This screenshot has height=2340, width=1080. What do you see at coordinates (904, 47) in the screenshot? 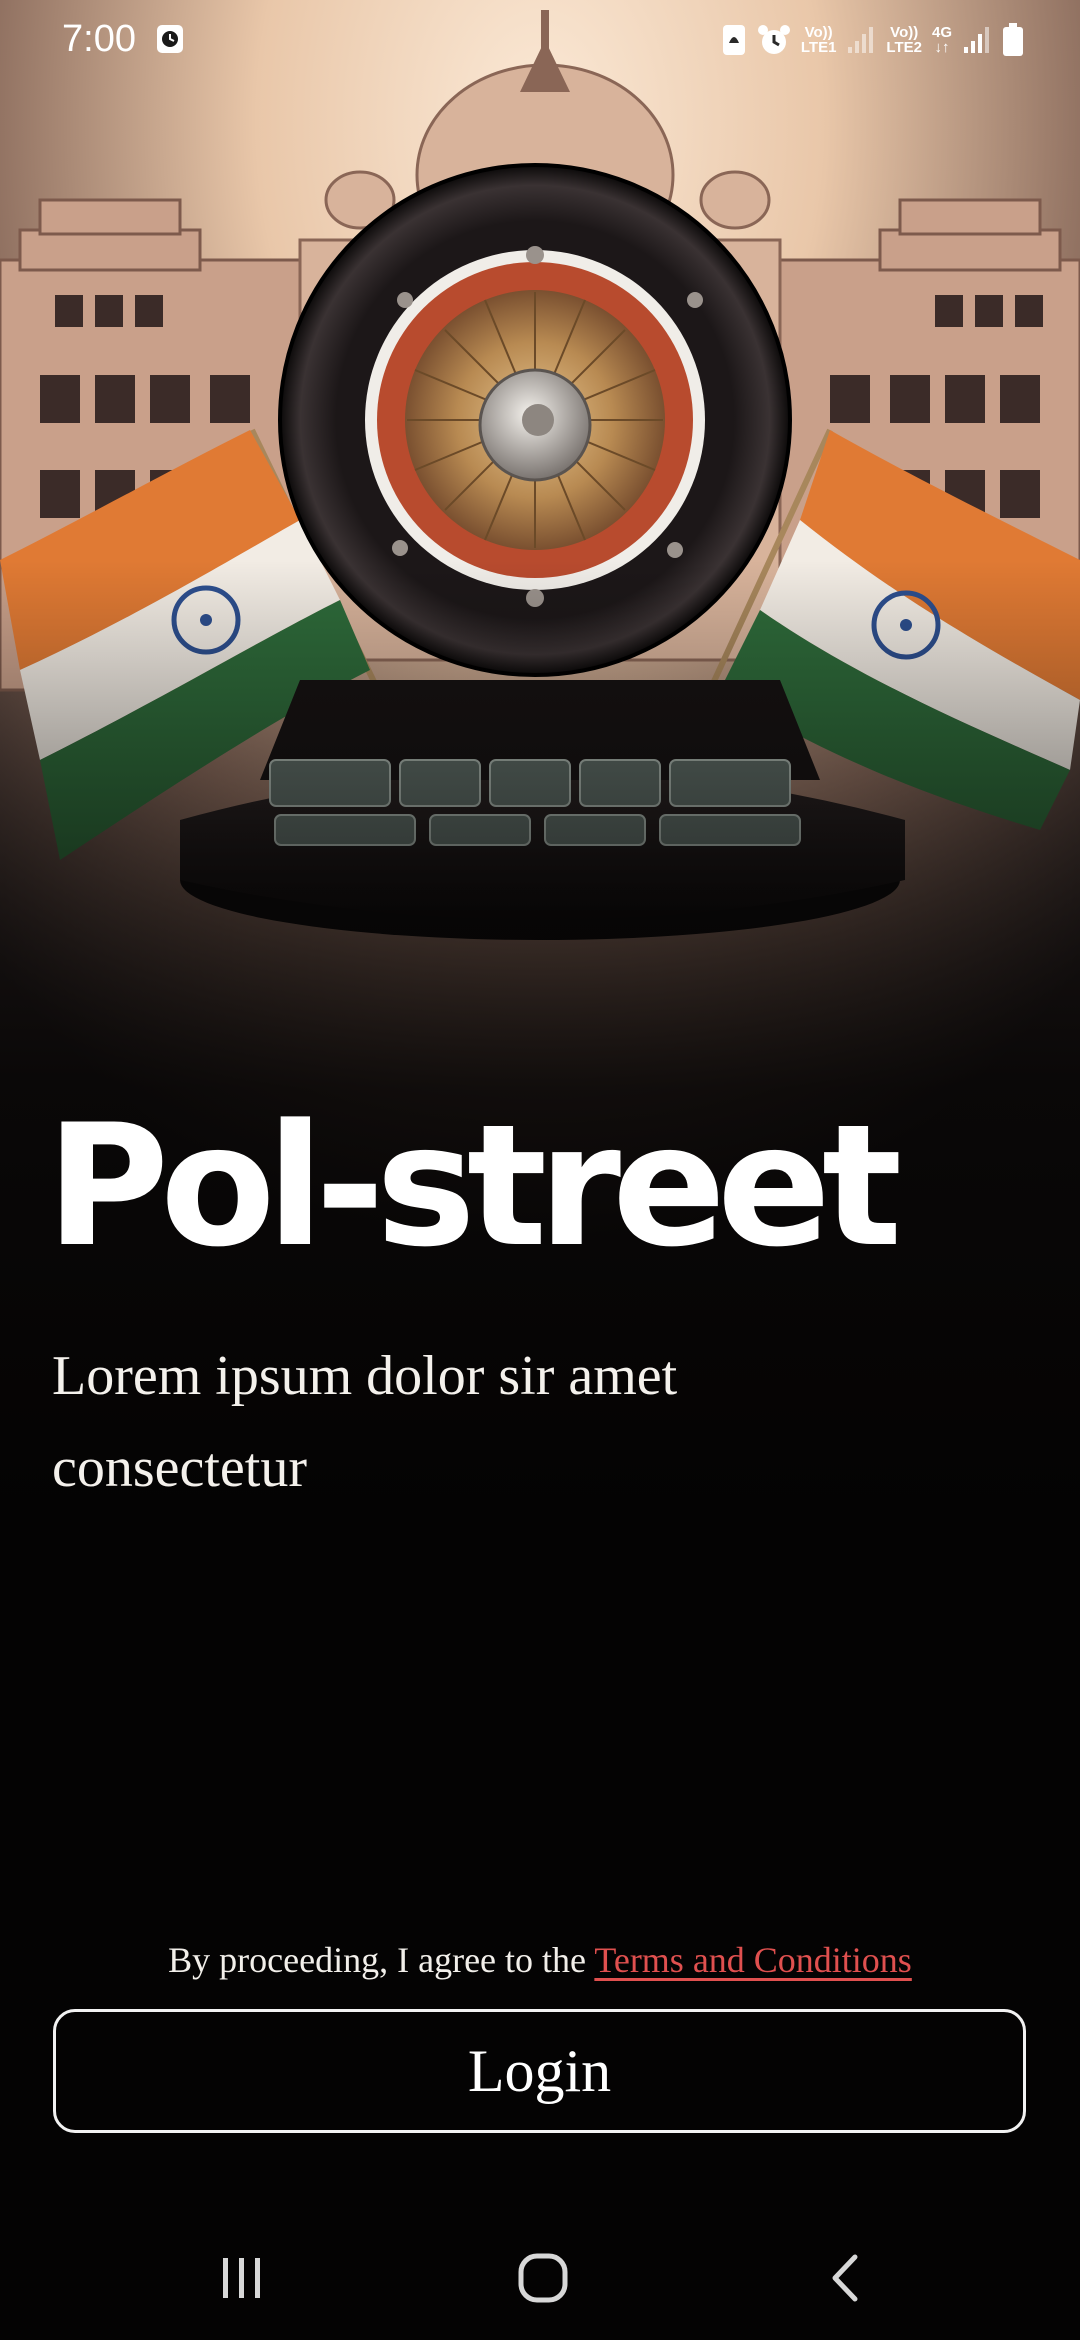
I see `lte2-bottom-label: LTE2` at bounding box center [904, 47].